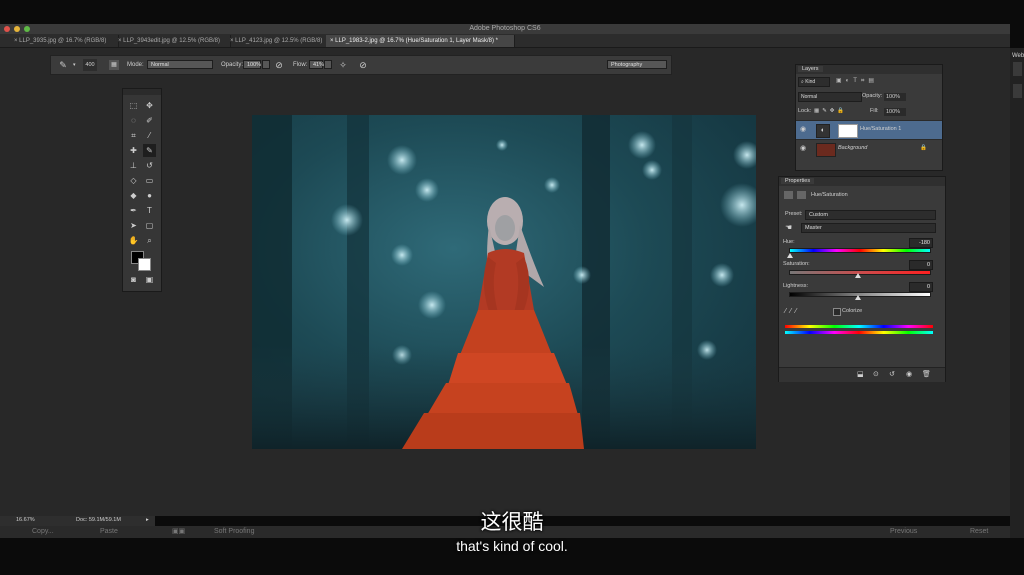 This screenshot has height=575, width=1024. Describe the element at coordinates (858, 275) in the screenshot. I see `saturation-slider-thumb` at that location.